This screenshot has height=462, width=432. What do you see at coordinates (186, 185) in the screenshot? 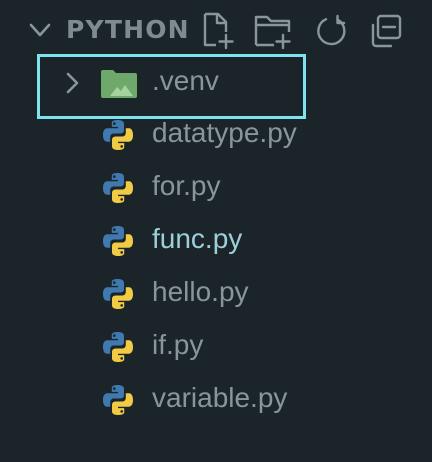
I see `tree-item-label: for.py` at bounding box center [186, 185].